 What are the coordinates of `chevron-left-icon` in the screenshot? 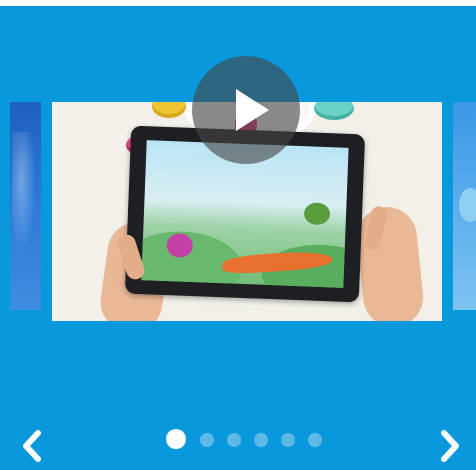 It's located at (32, 446).